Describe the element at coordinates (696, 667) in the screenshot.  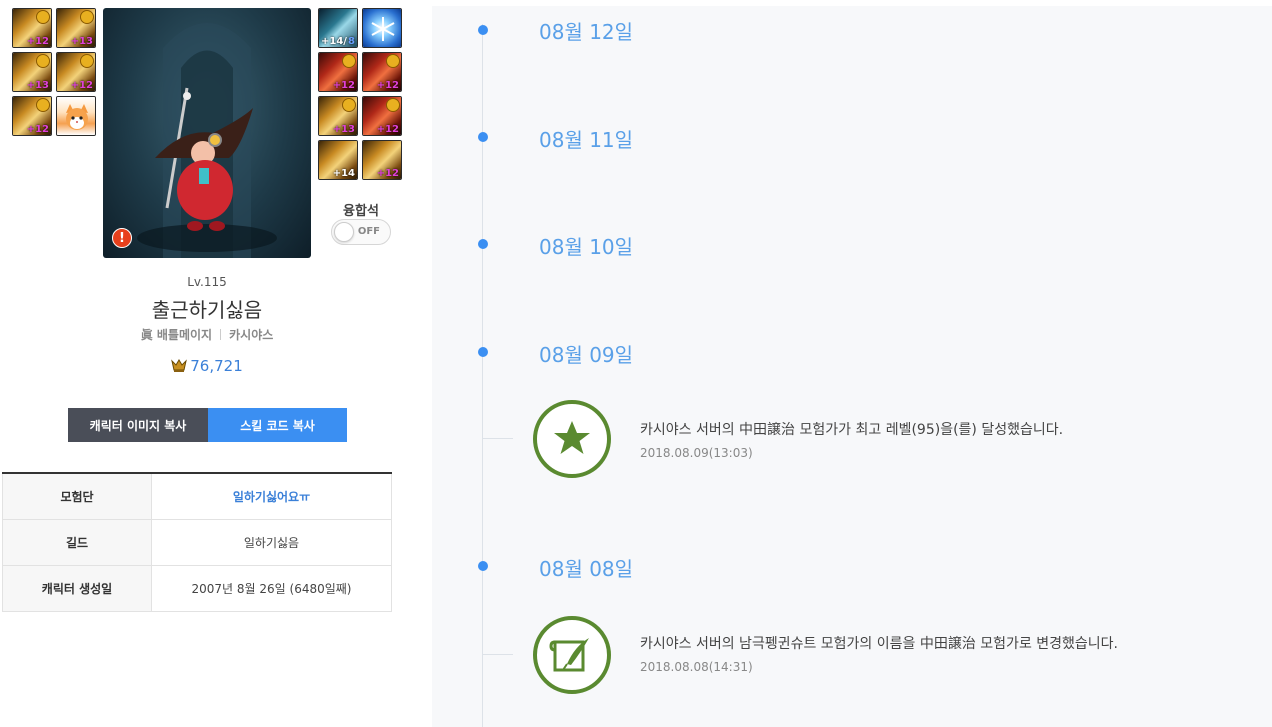
I see `event-time: 2018.08.08(14:31)` at that location.